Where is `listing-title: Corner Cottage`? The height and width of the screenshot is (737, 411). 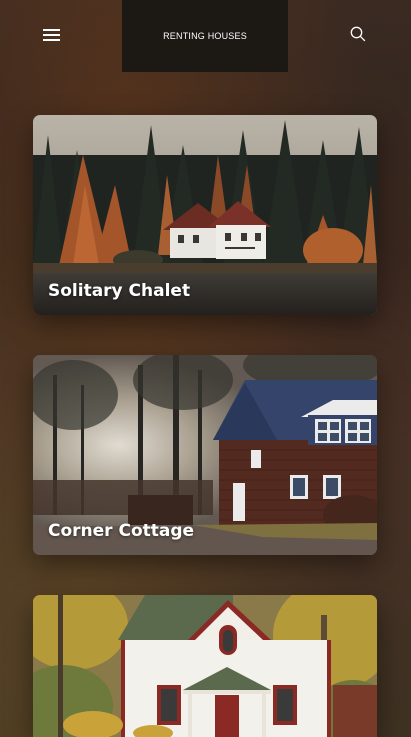
listing-title: Corner Cottage is located at coordinates (121, 531).